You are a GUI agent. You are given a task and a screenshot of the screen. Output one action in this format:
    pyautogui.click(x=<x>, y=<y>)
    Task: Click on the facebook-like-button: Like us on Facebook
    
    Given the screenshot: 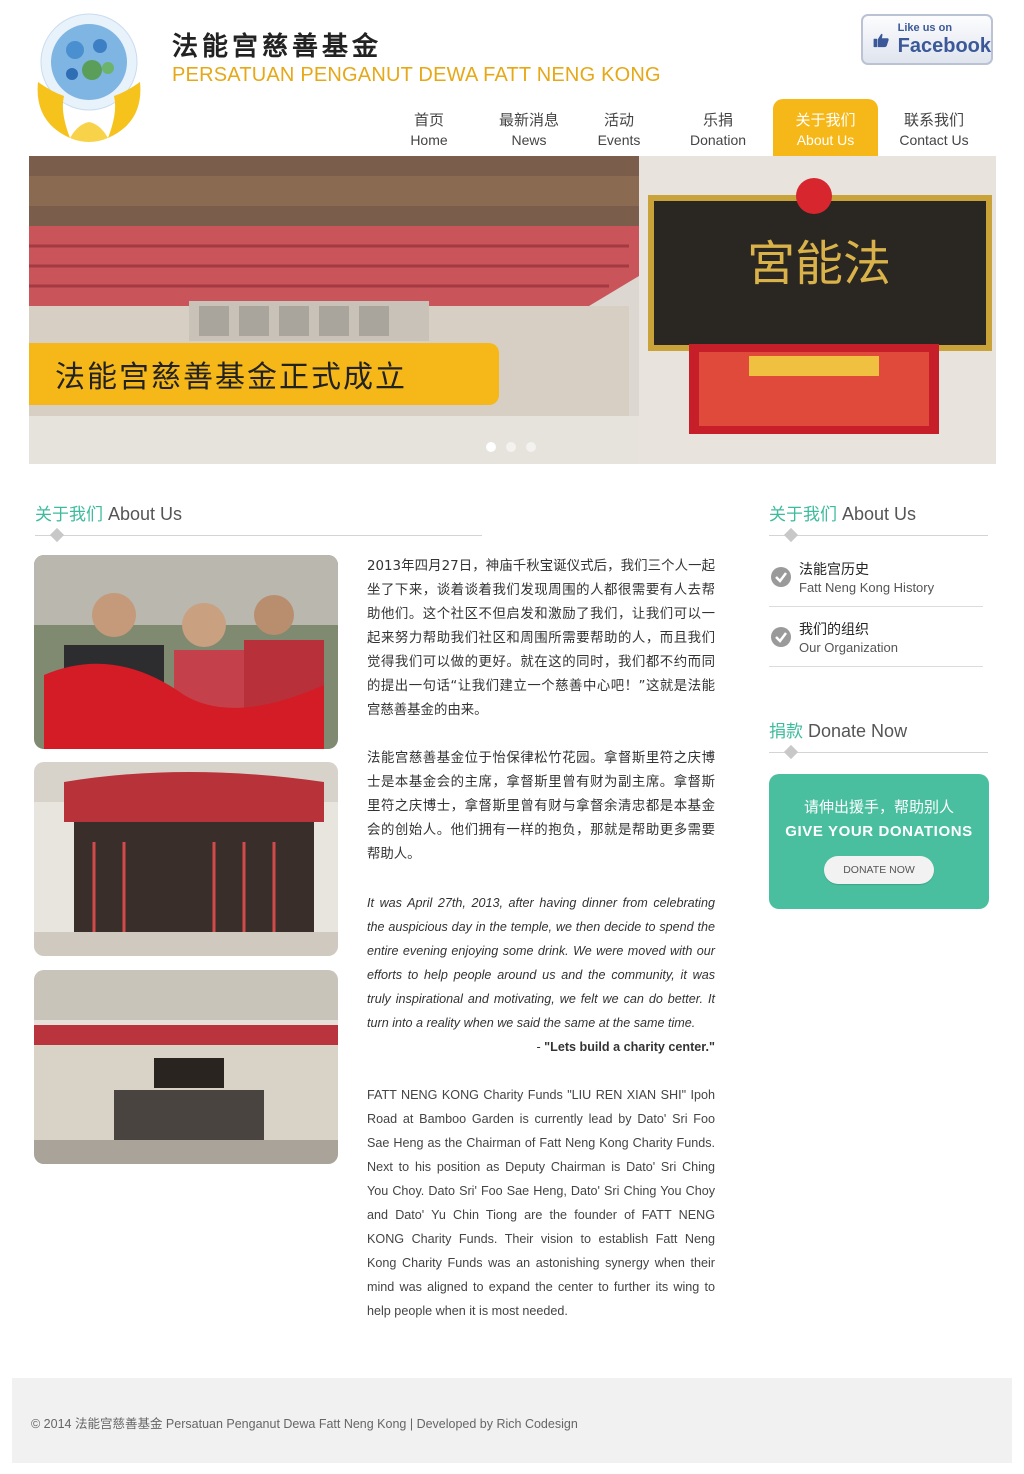 What is the action you would take?
    pyautogui.click(x=927, y=39)
    